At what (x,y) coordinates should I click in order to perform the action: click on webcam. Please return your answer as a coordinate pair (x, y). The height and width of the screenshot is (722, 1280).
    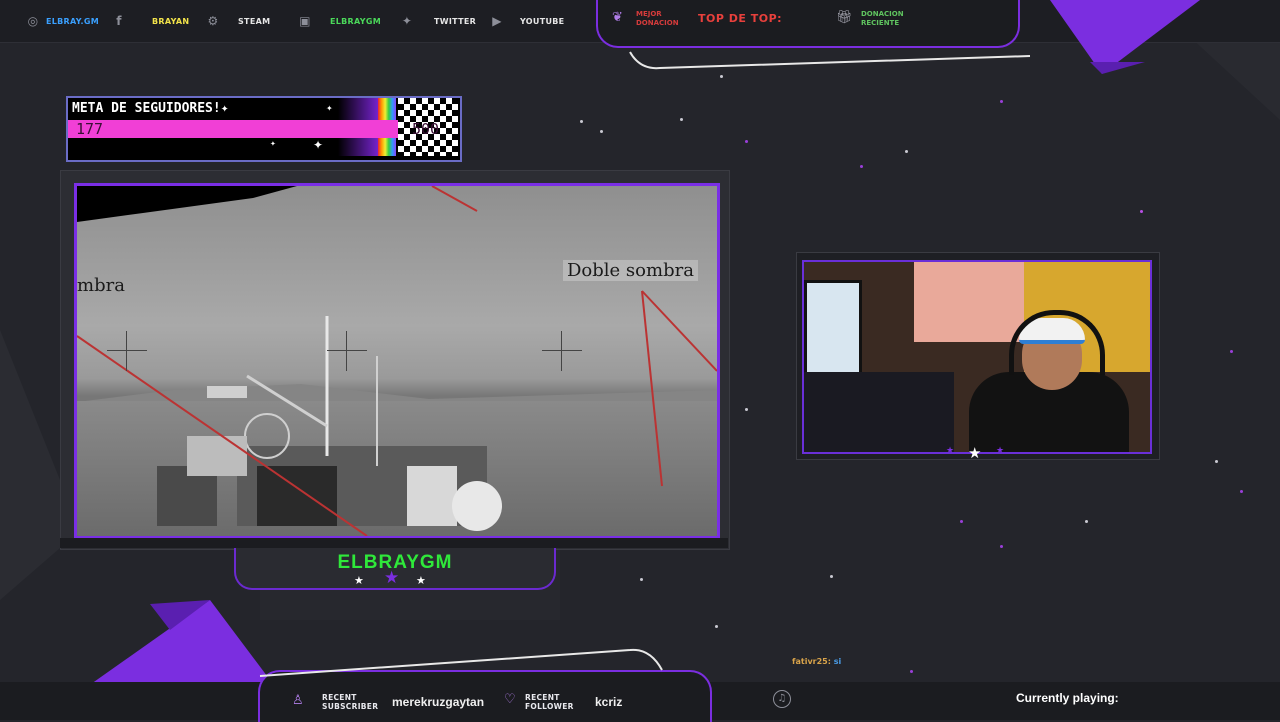
    Looking at the image, I should click on (977, 357).